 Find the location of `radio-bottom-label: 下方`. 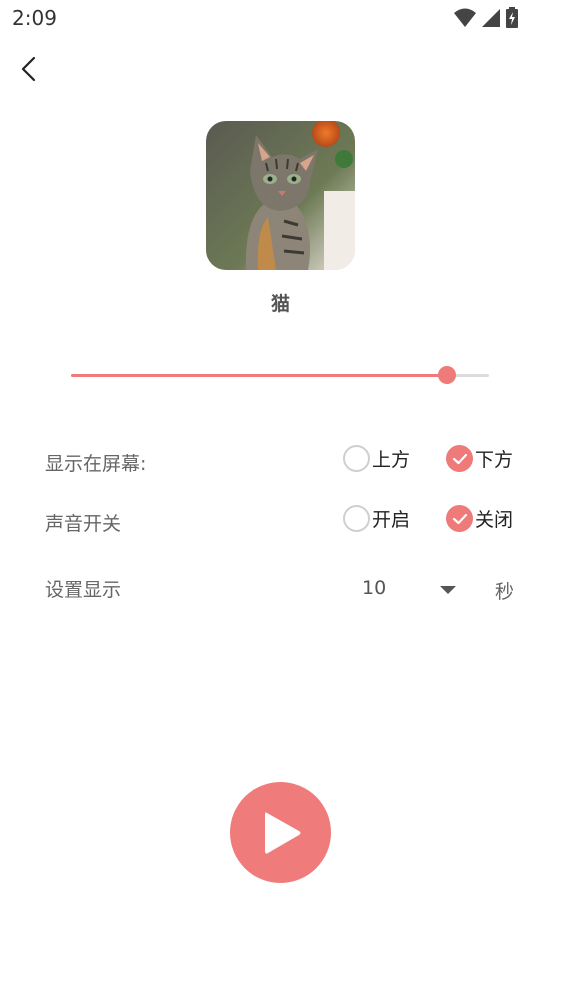

radio-bottom-label: 下方 is located at coordinates (494, 460).